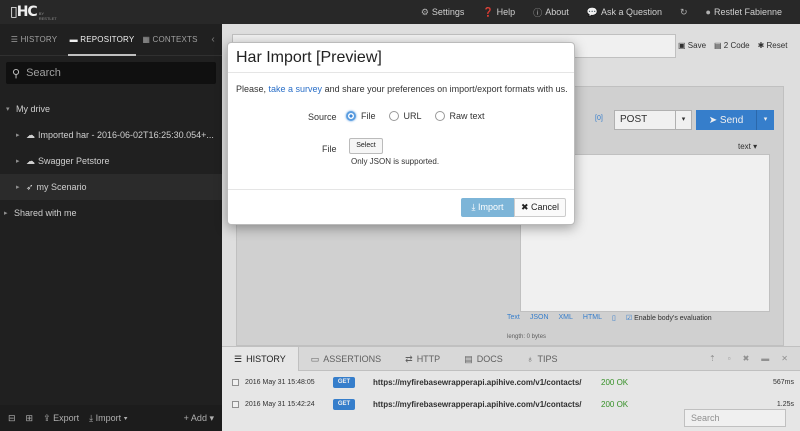 The width and height of the screenshot is (800, 431). I want to click on source-file-radio, so click(351, 116).